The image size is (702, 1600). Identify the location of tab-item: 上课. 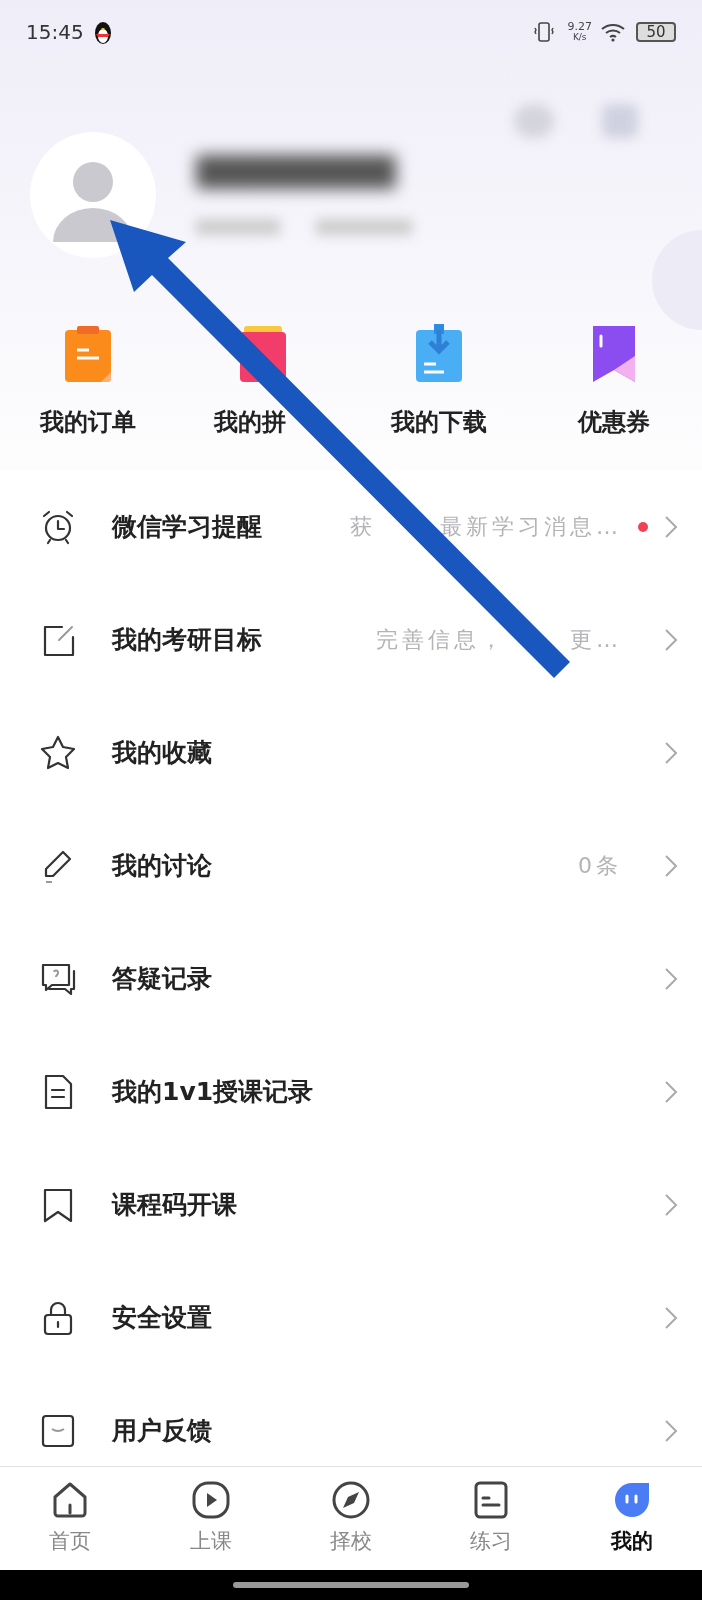
(210, 1518).